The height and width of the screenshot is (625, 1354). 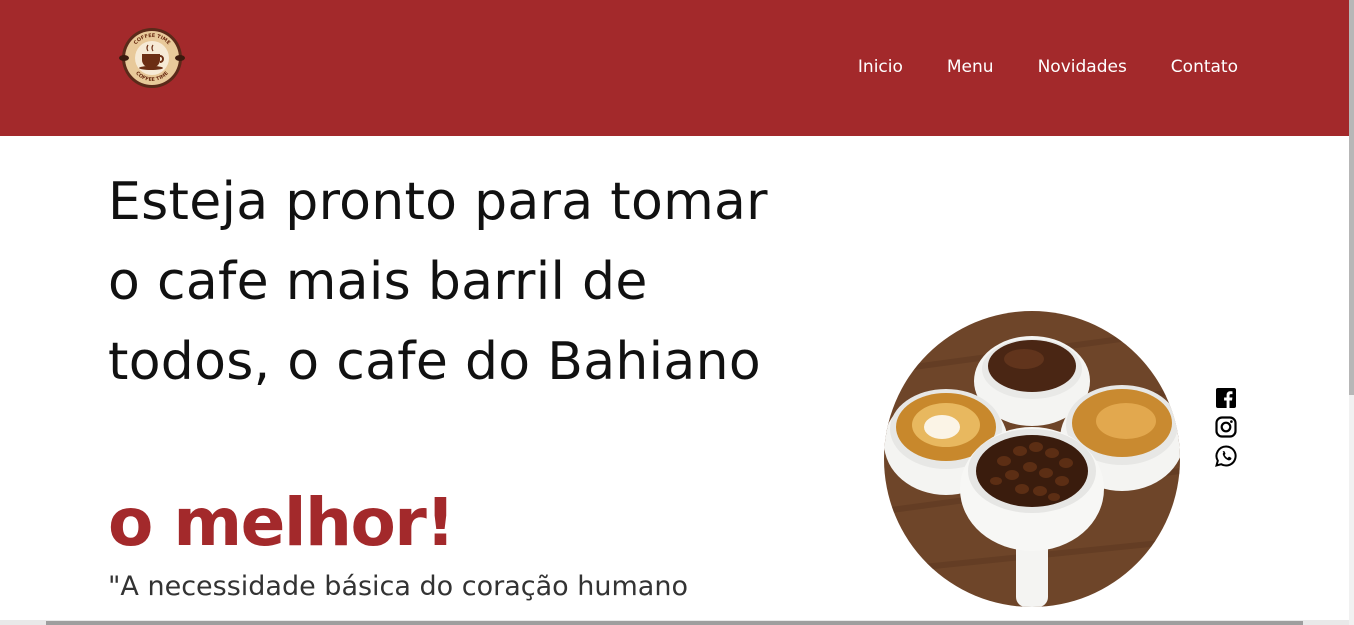 I want to click on nav-inicio: Inicio, so click(x=880, y=67).